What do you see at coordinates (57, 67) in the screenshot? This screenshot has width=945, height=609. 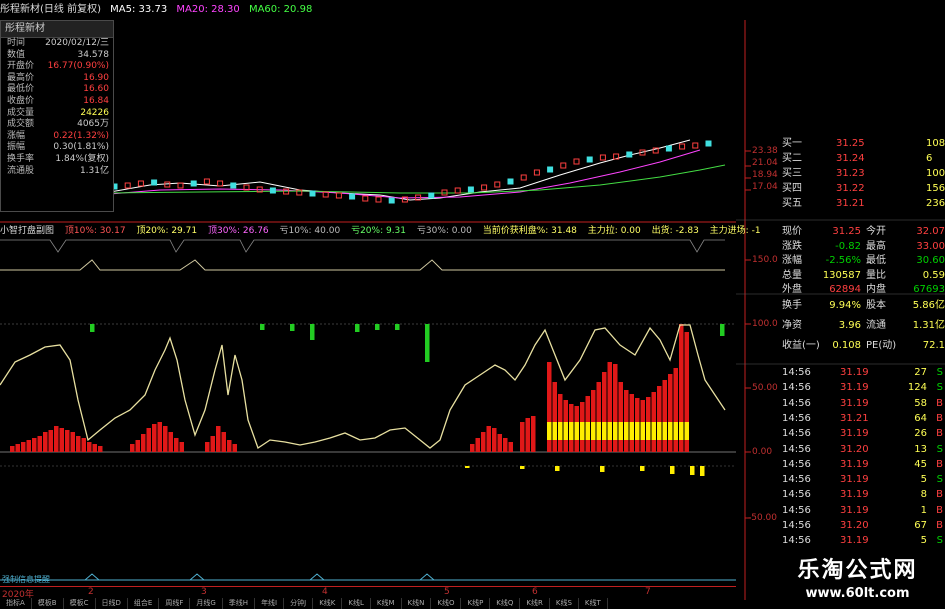 I see `data-window-row: 开盘价 16.77(0.90%)` at bounding box center [57, 67].